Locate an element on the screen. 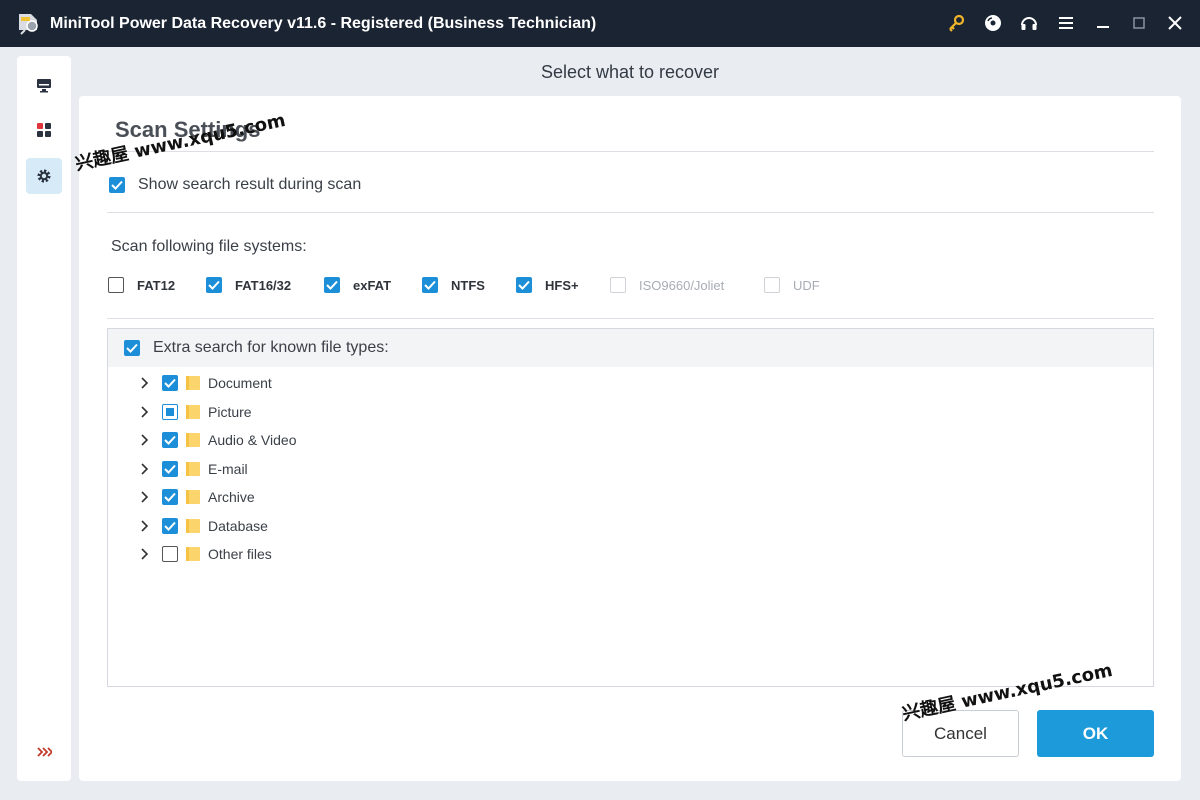 Image resolution: width=1200 pixels, height=800 pixels. tree-row-picture: Picture is located at coordinates (195, 412).